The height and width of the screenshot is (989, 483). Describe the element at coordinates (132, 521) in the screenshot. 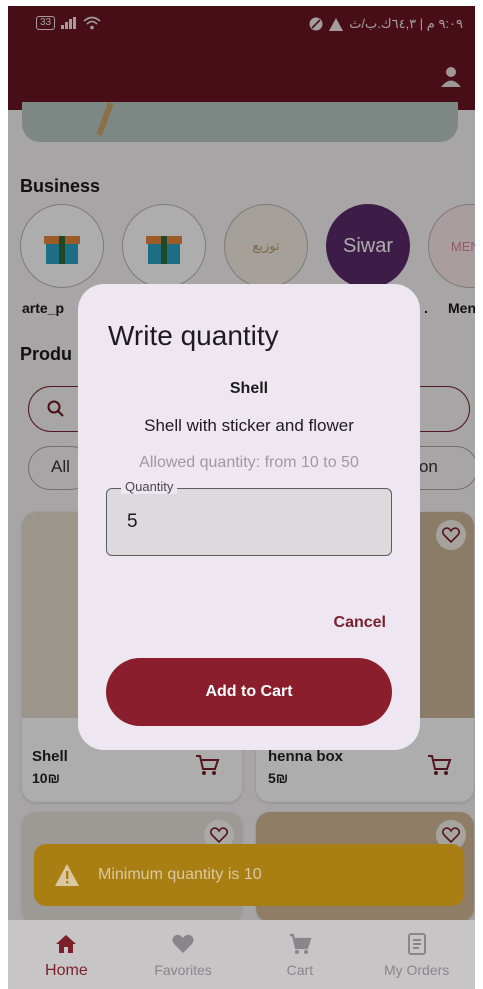

I see `quantity-field-value: 5` at that location.